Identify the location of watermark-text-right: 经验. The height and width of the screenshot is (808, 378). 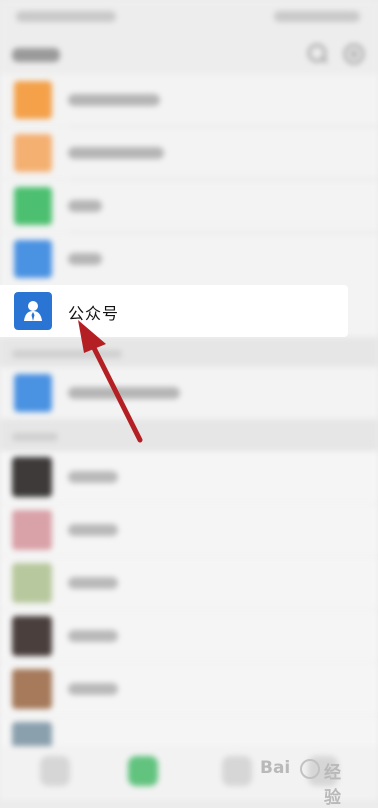
(332, 785).